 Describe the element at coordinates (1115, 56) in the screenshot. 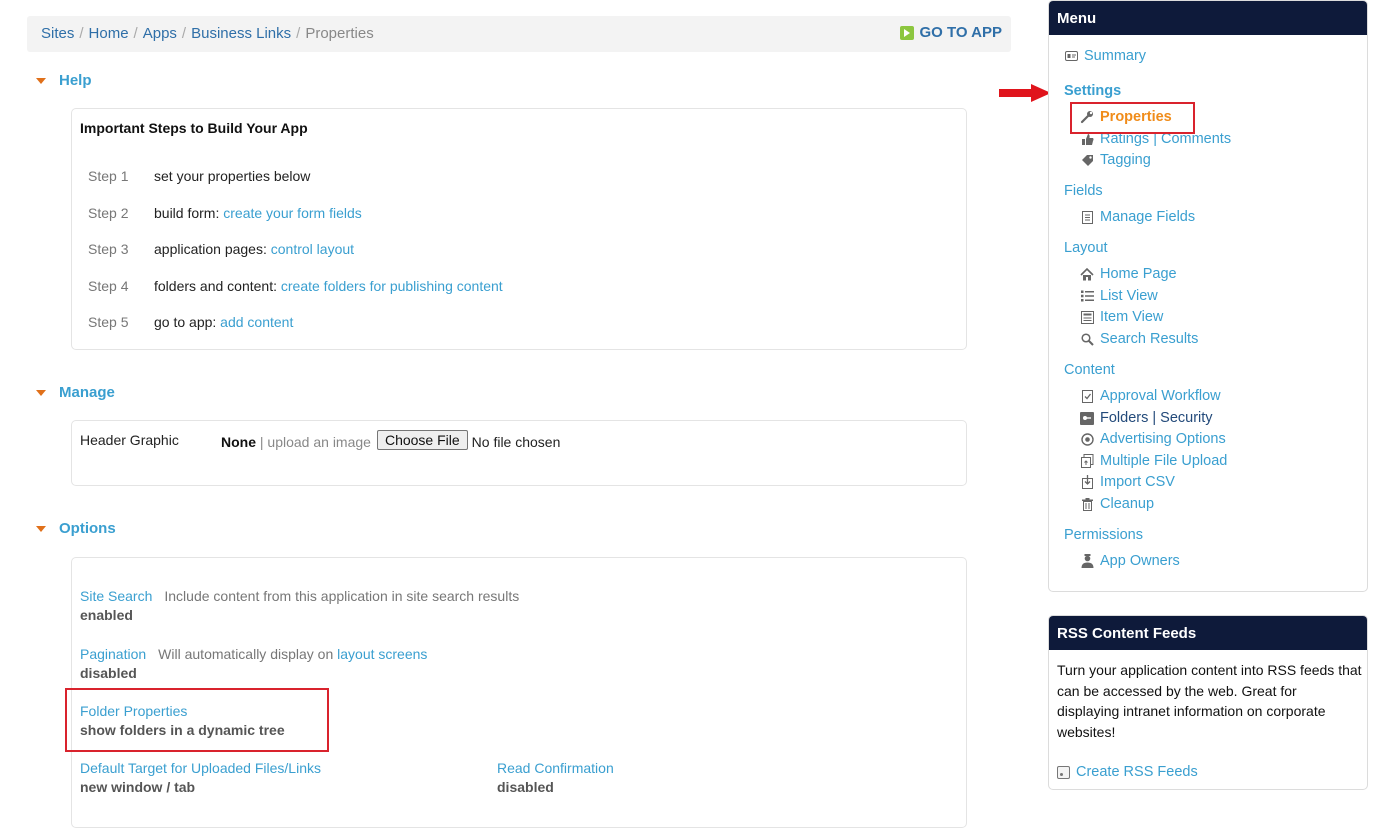

I see `menu-summary-label: Summary` at that location.